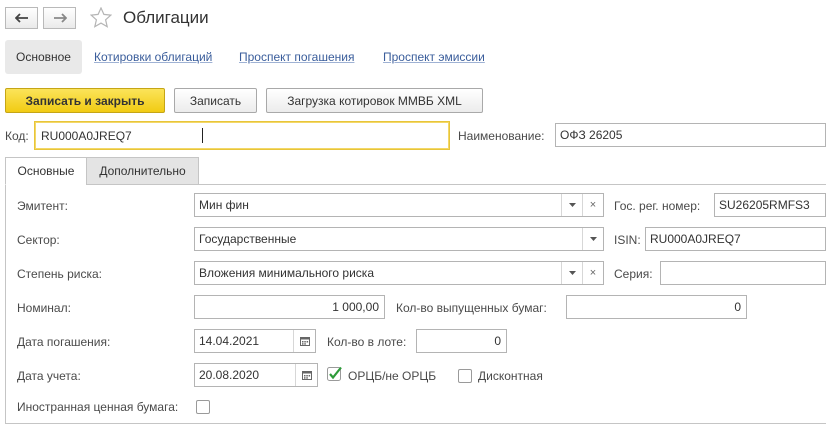 This screenshot has height=430, width=826. I want to click on risk-clear-button: ×, so click(592, 273).